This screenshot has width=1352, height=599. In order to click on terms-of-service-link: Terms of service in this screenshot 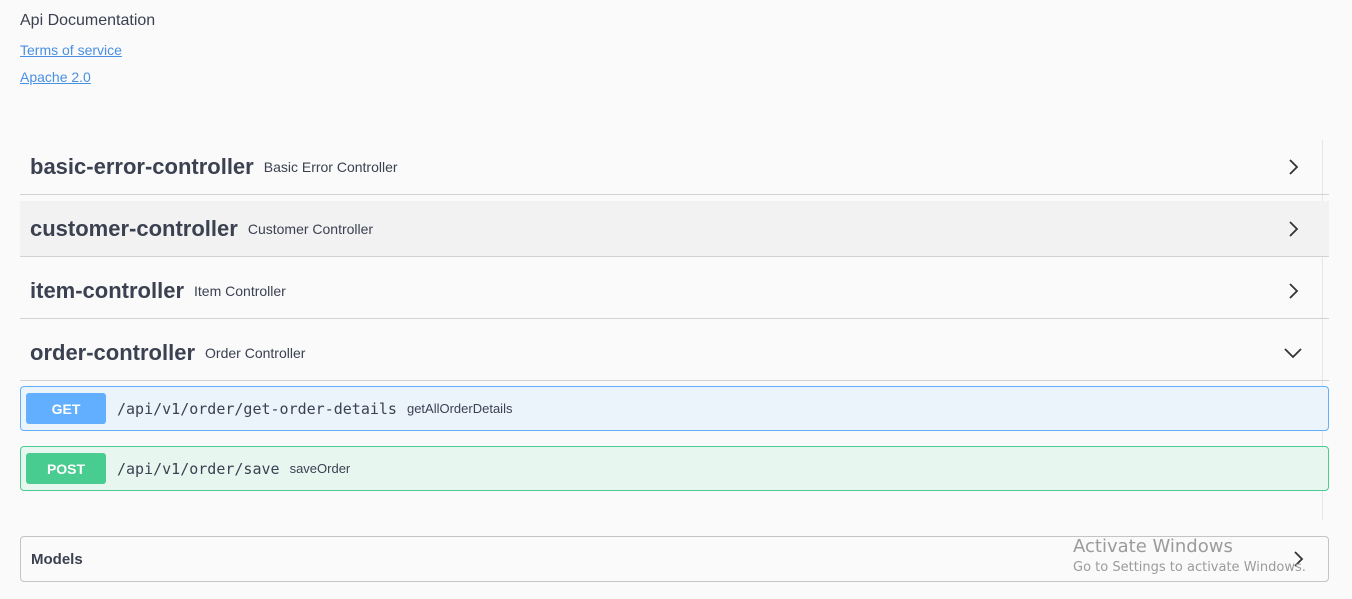, I will do `click(71, 50)`.